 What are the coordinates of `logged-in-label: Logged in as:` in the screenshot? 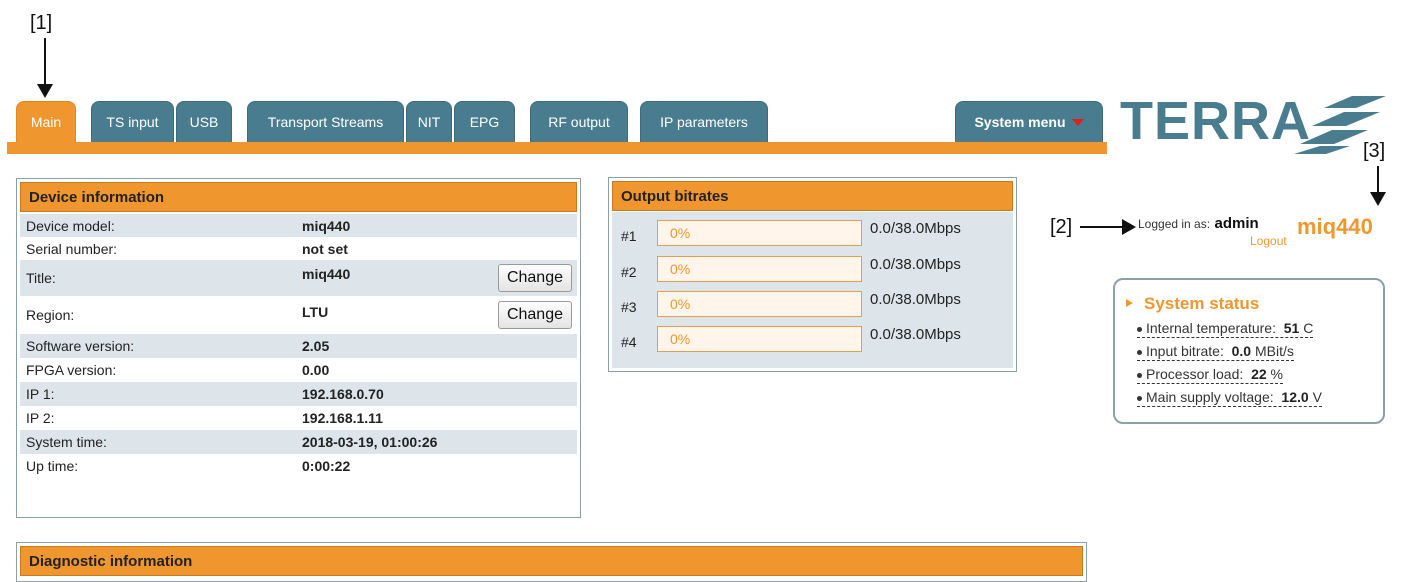 It's located at (1174, 224).